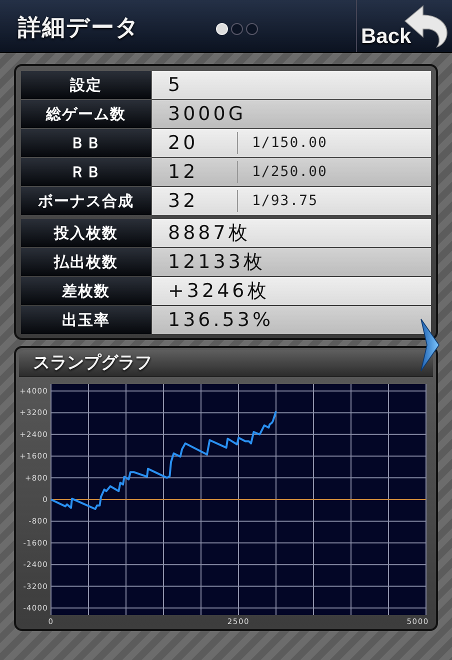  What do you see at coordinates (86, 201) in the screenshot?
I see `row-label: ボーナス合成` at bounding box center [86, 201].